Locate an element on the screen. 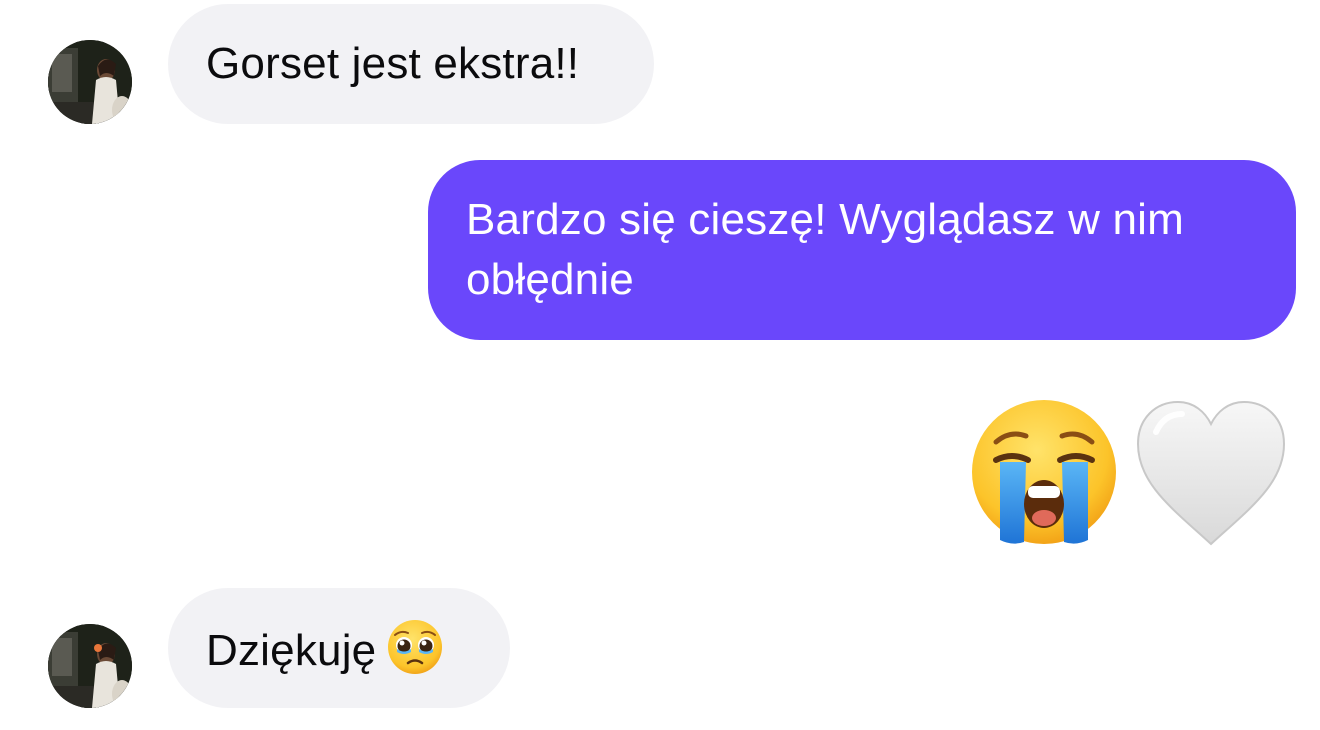 The height and width of the screenshot is (730, 1320). message-text-line-1: Bardzo się cieszę! Wyglądasz w nim is located at coordinates (825, 219).